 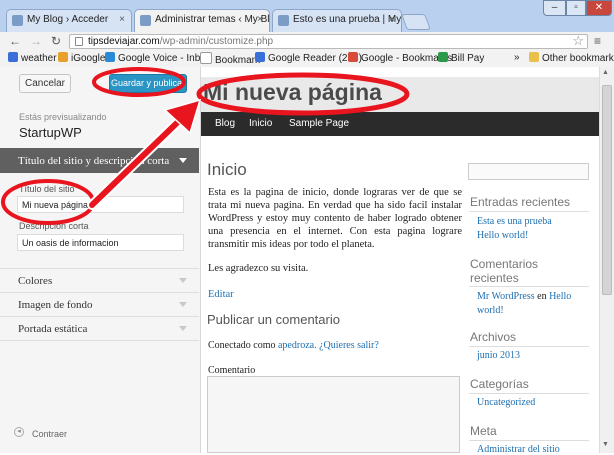 What do you see at coordinates (303, 94) in the screenshot?
I see `site-title-highlight` at bounding box center [303, 94].